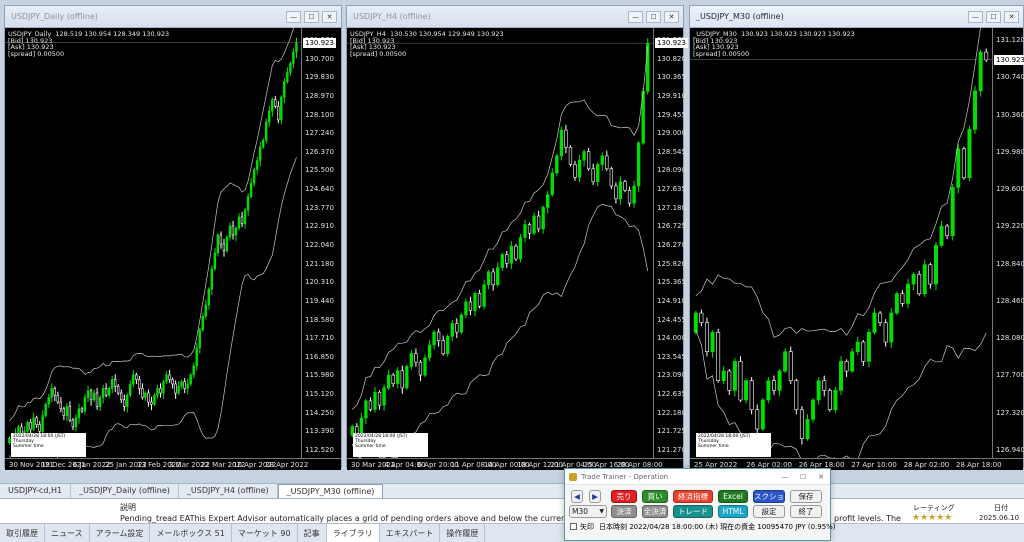  I want to click on maximize-icon: ☐, so click(803, 477).